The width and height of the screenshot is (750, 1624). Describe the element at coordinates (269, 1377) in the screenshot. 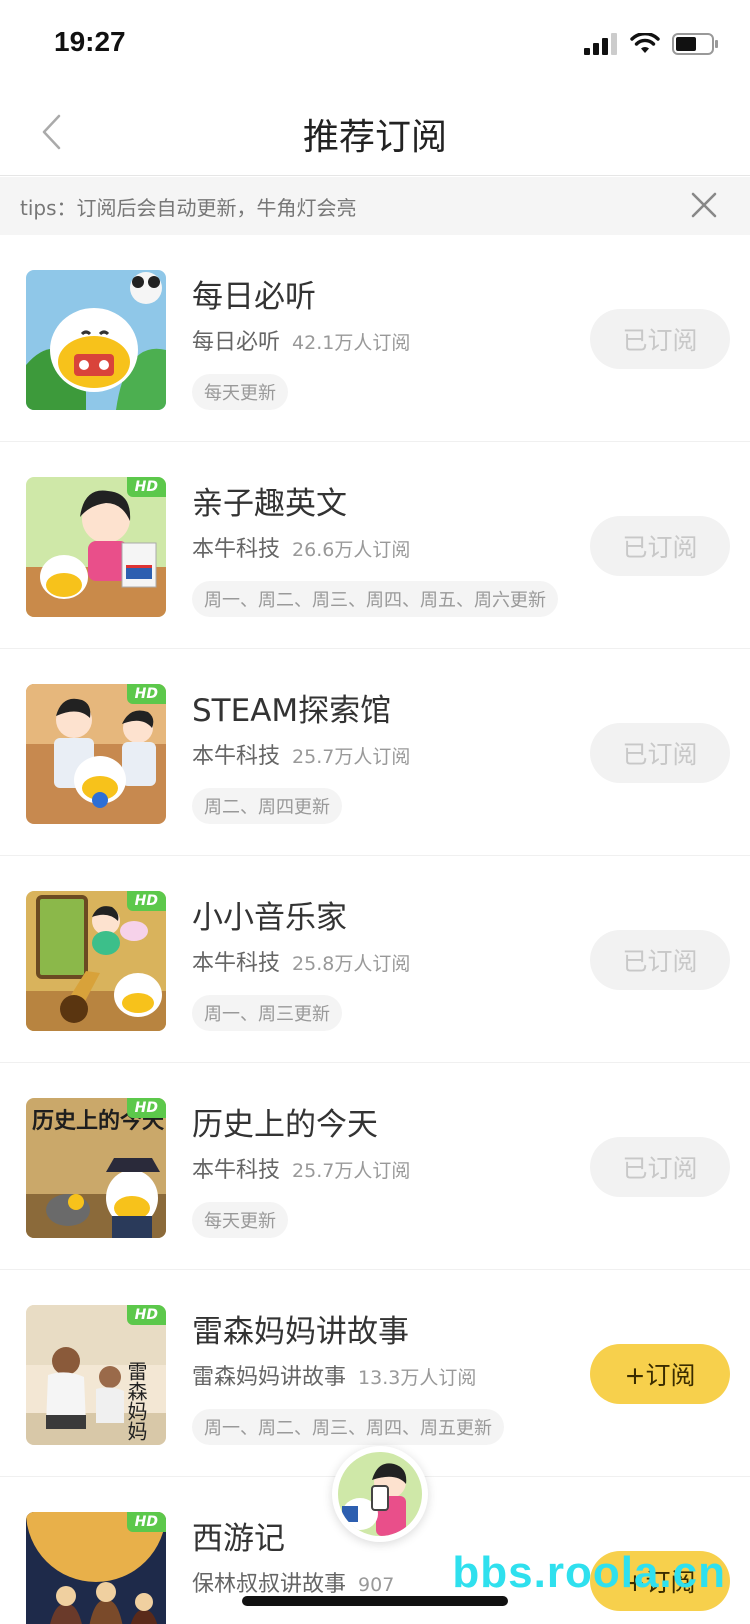

I see `item-author: 雷森妈妈讲故事` at that location.